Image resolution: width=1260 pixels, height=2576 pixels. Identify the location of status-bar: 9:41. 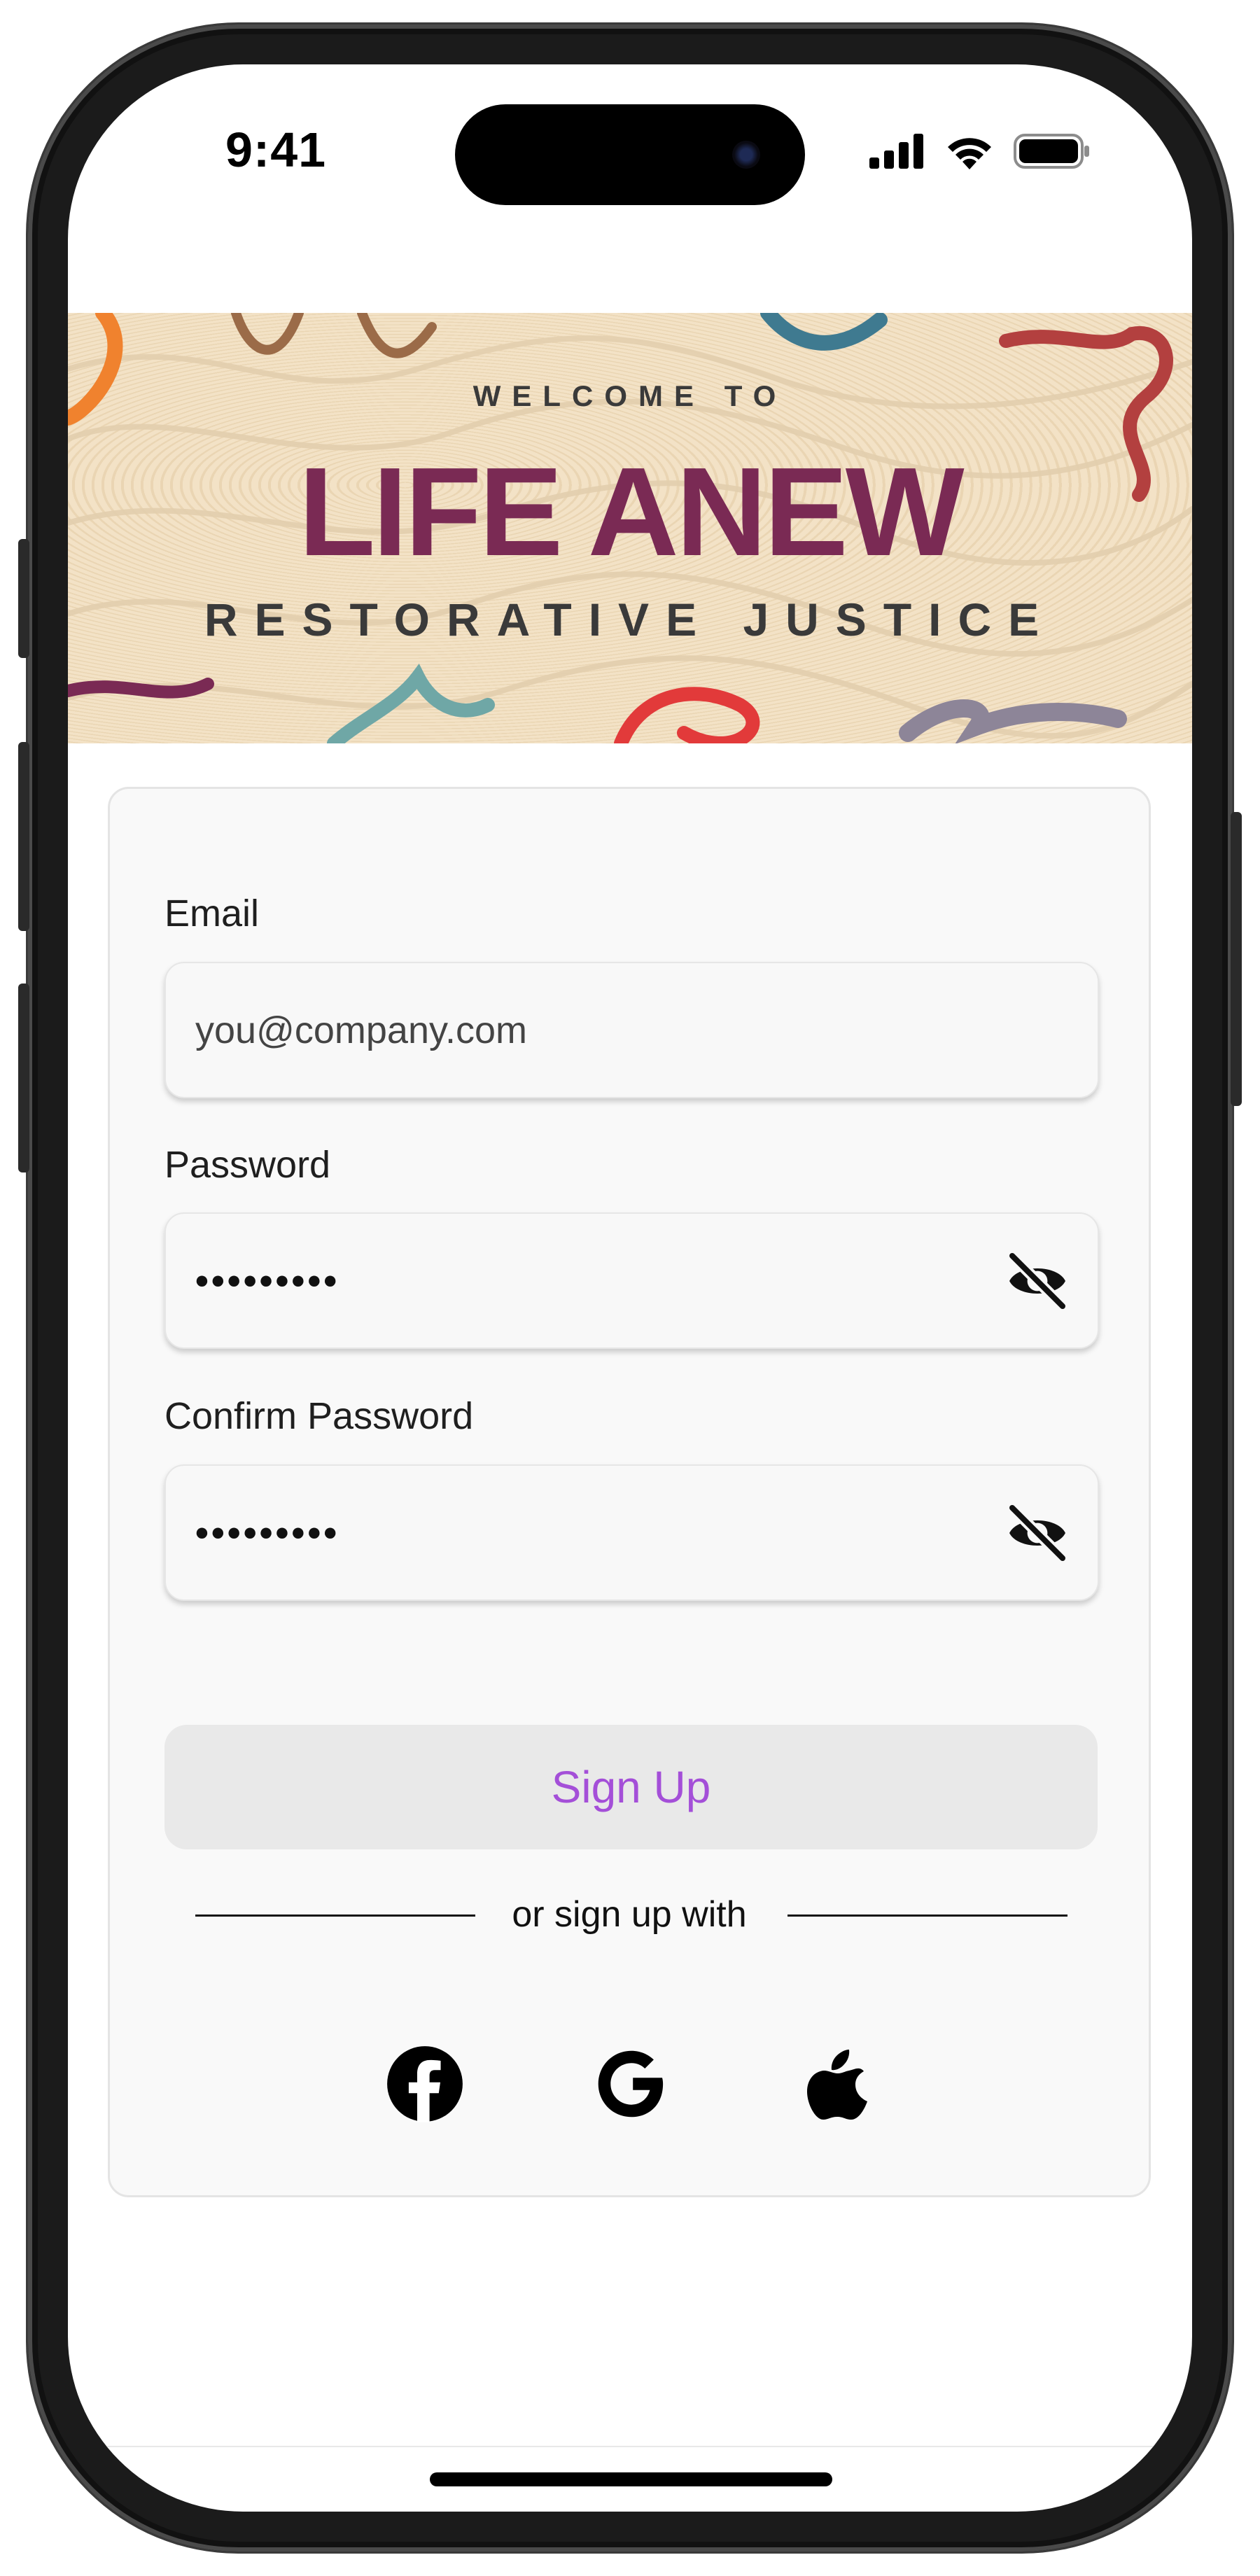
(630, 141).